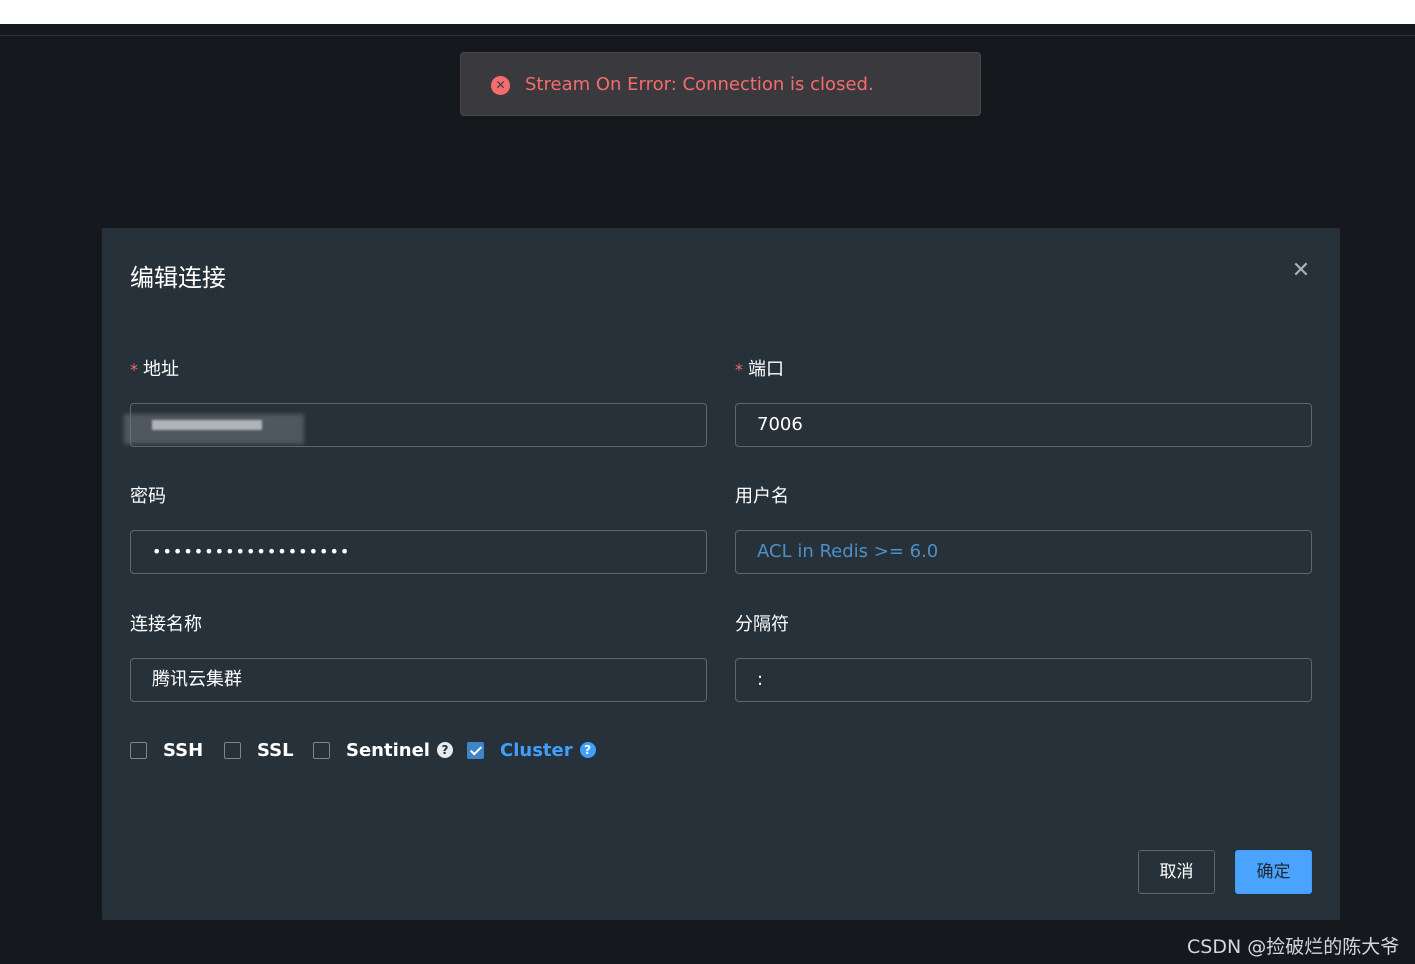 The height and width of the screenshot is (964, 1415). Describe the element at coordinates (183, 750) in the screenshot. I see `ssh-label: SSH` at that location.